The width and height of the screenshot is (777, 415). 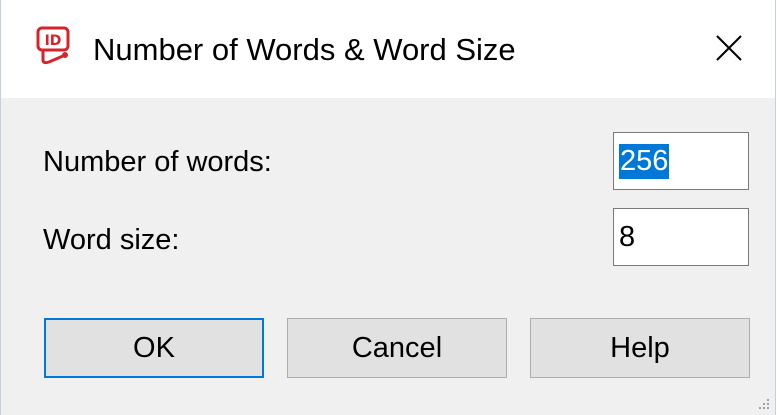 I want to click on cancel-button: Cancel, so click(x=397, y=348).